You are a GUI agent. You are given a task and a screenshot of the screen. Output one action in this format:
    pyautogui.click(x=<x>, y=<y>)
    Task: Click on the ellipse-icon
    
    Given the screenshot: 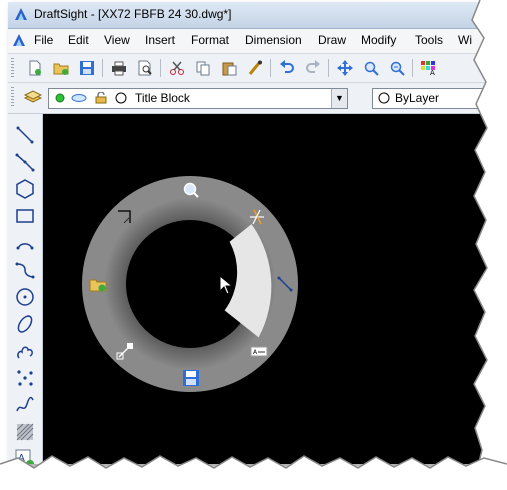 What is the action you would take?
    pyautogui.click(x=25, y=324)
    